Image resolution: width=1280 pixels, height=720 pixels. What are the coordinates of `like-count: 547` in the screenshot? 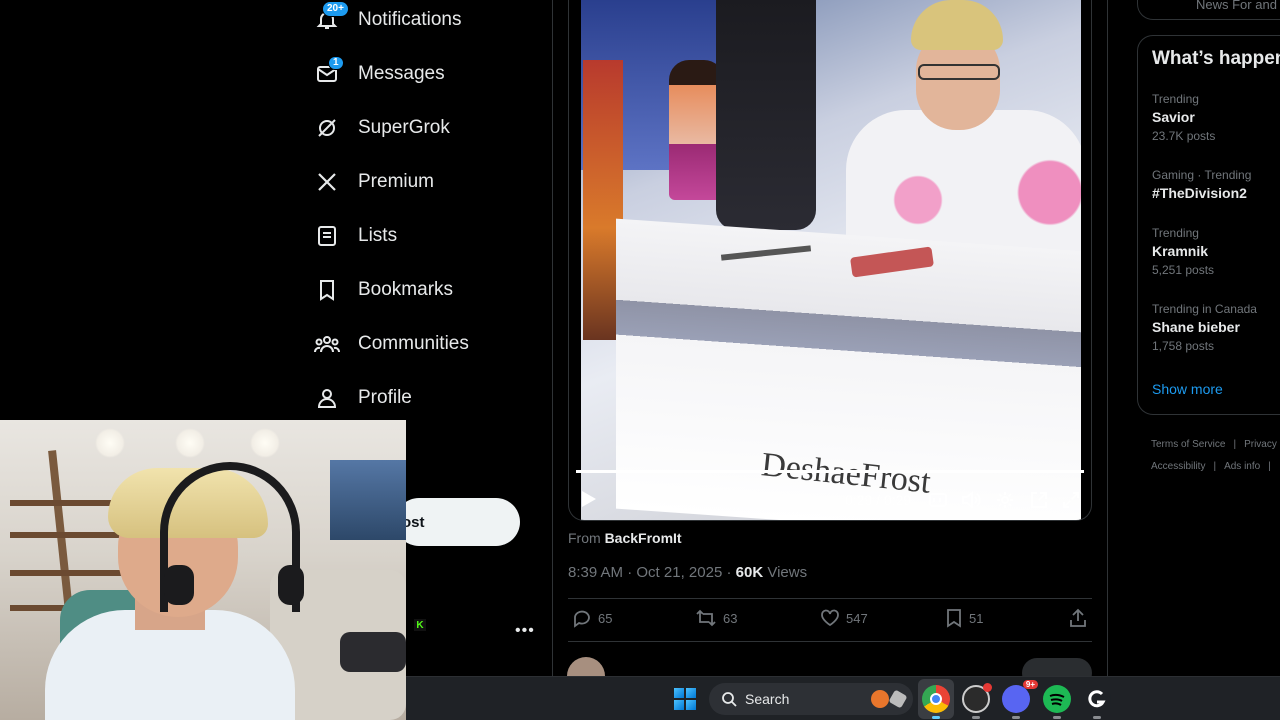 It's located at (857, 618).